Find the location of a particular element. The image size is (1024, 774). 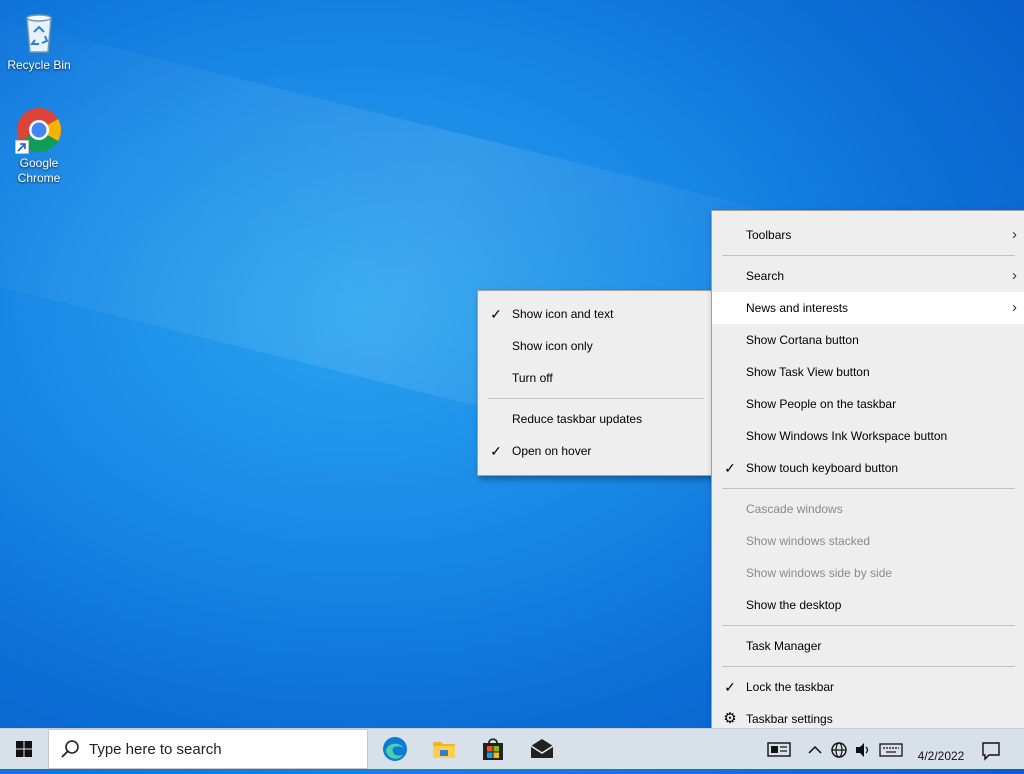

menu-item-task-manager: Task Manager is located at coordinates (868, 646).